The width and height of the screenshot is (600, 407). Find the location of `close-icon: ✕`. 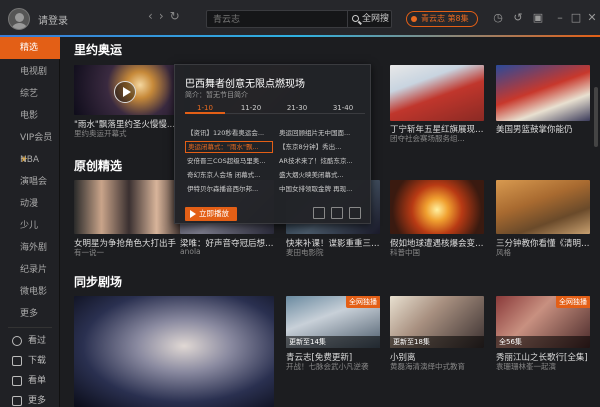

close-icon: ✕ is located at coordinates (592, 18).